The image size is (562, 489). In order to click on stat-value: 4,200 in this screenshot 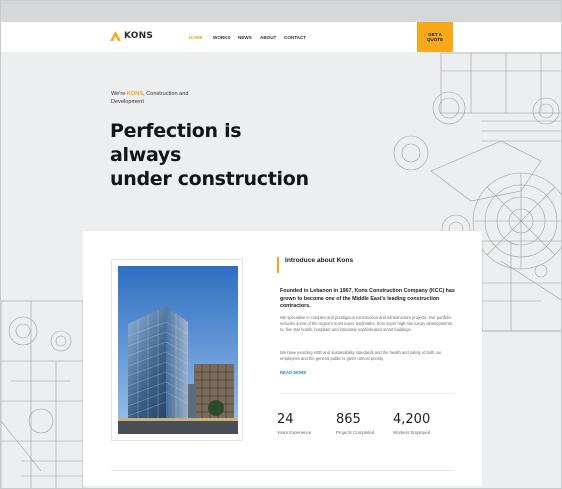, I will do `click(412, 419)`.